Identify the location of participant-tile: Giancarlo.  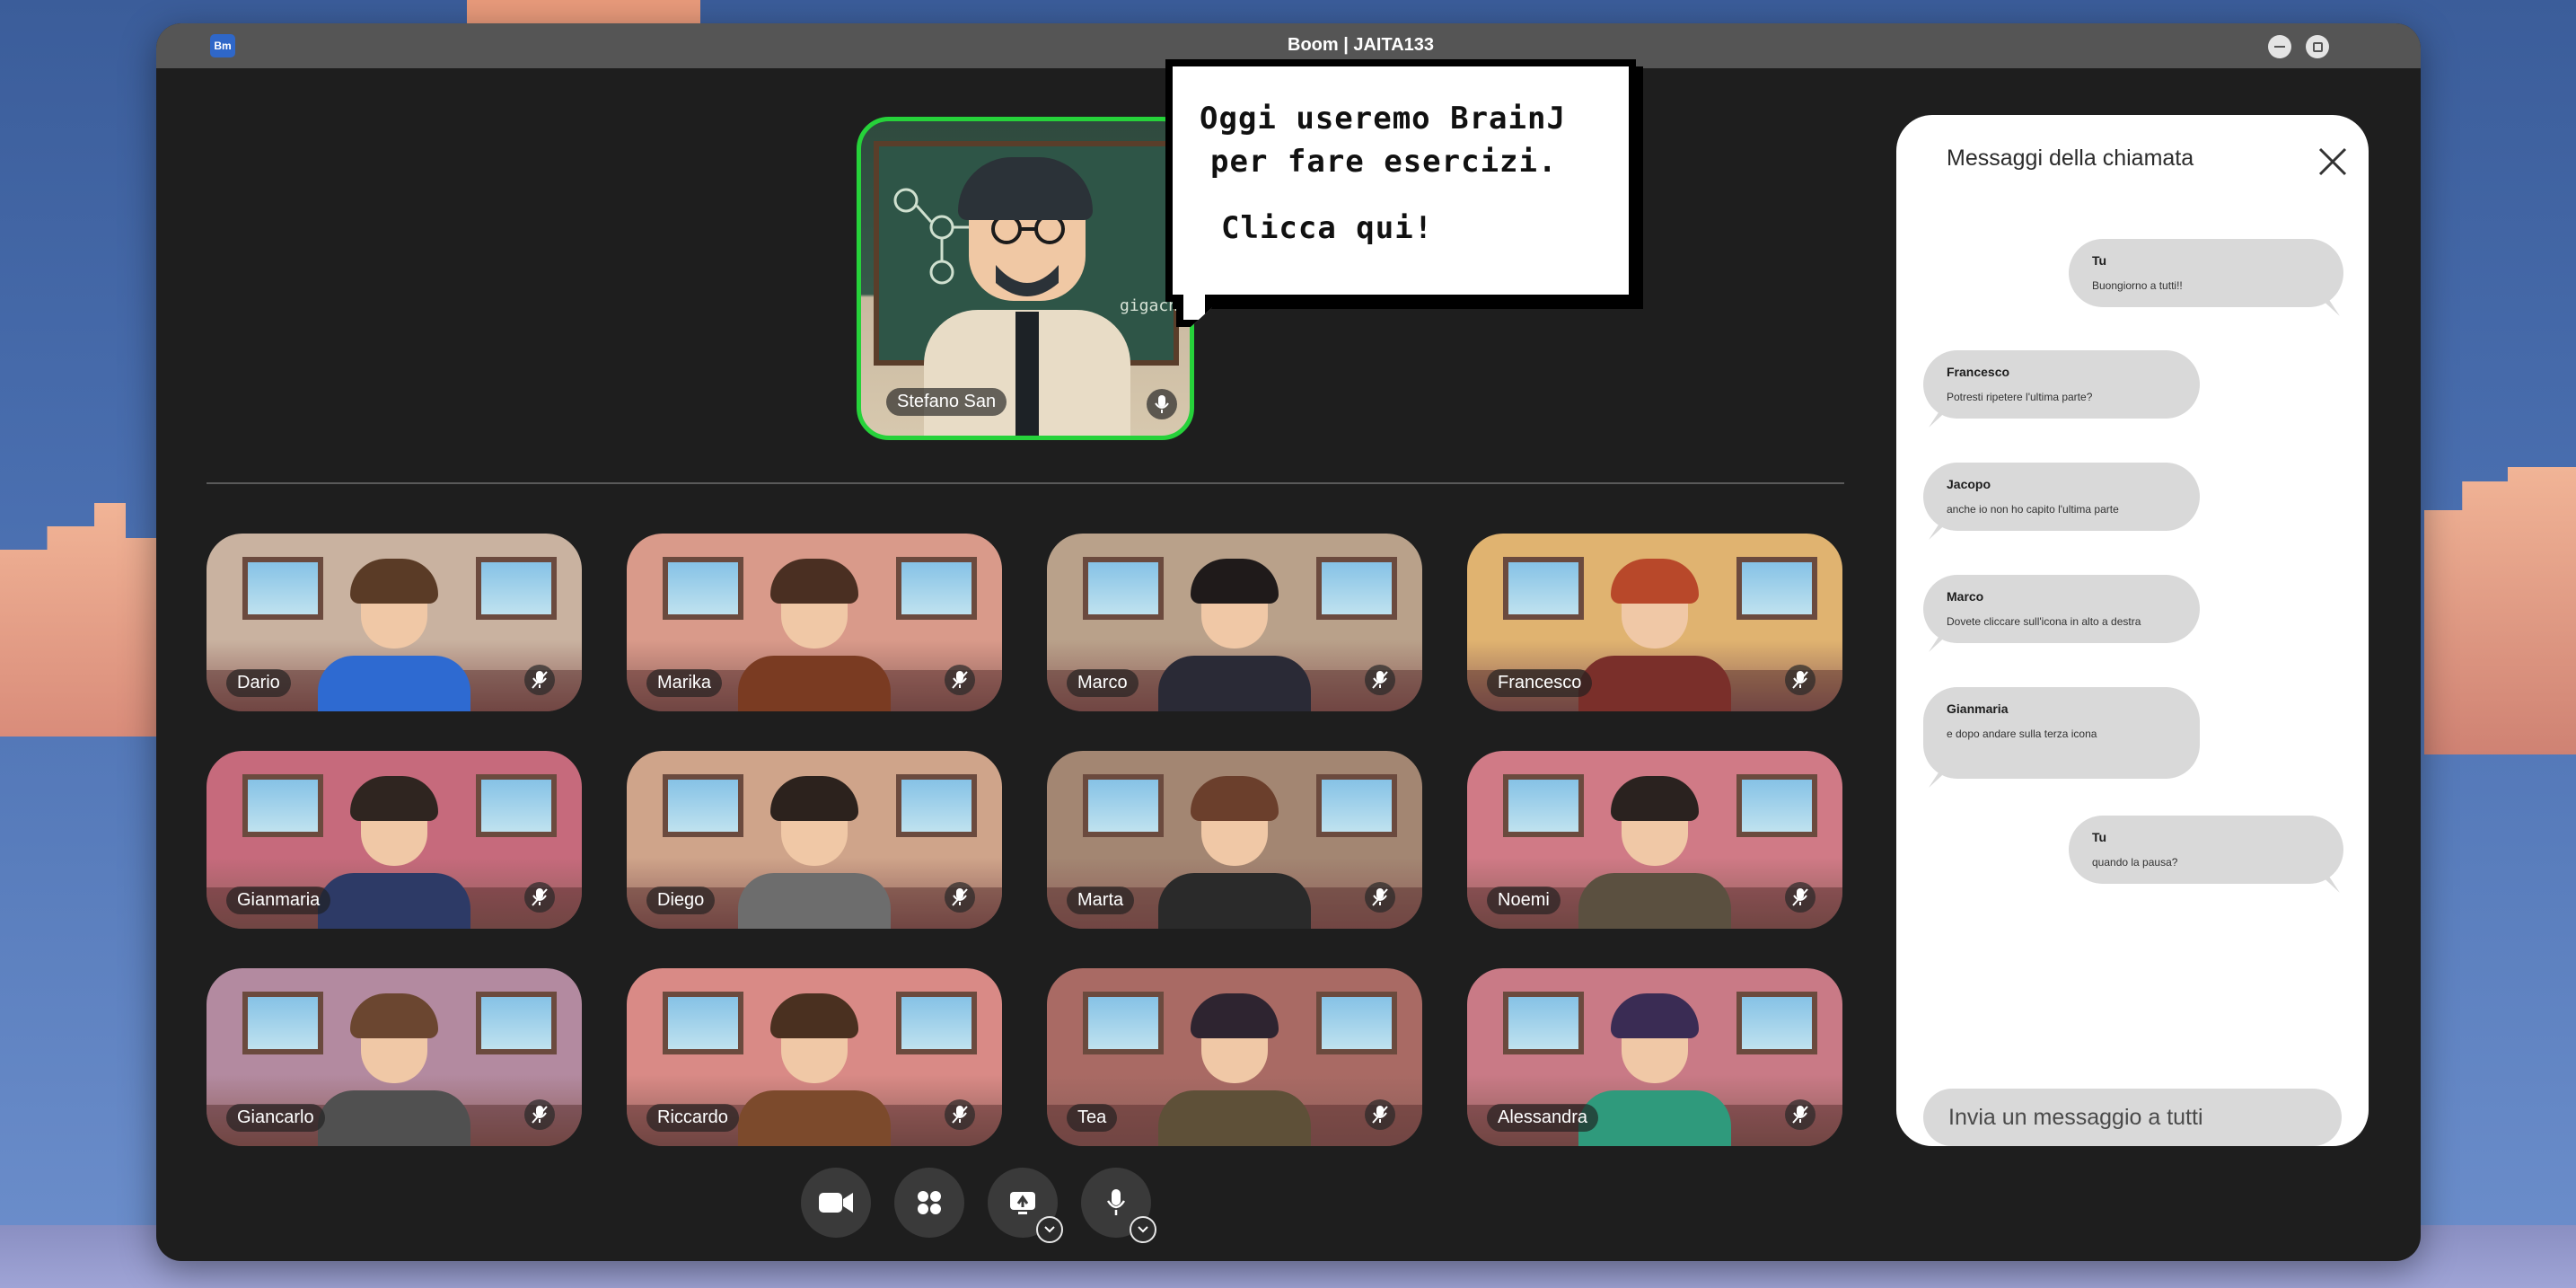
(394, 1057).